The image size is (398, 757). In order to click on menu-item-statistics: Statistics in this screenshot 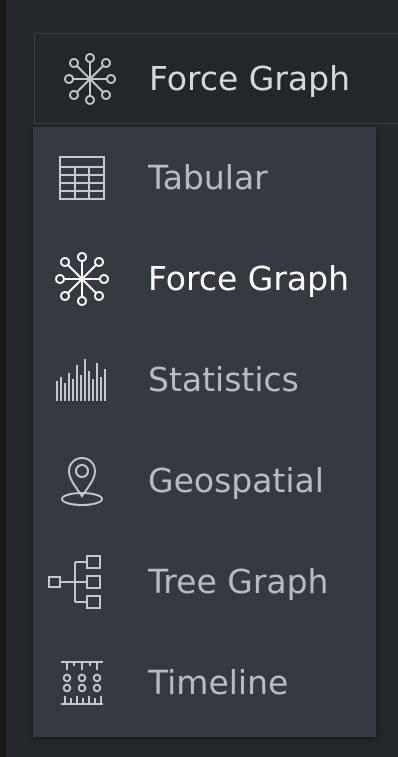, I will do `click(204, 379)`.